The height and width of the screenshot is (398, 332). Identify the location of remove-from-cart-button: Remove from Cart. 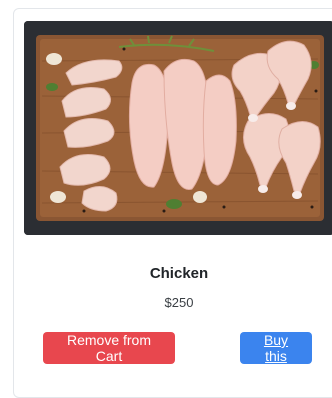
(109, 348).